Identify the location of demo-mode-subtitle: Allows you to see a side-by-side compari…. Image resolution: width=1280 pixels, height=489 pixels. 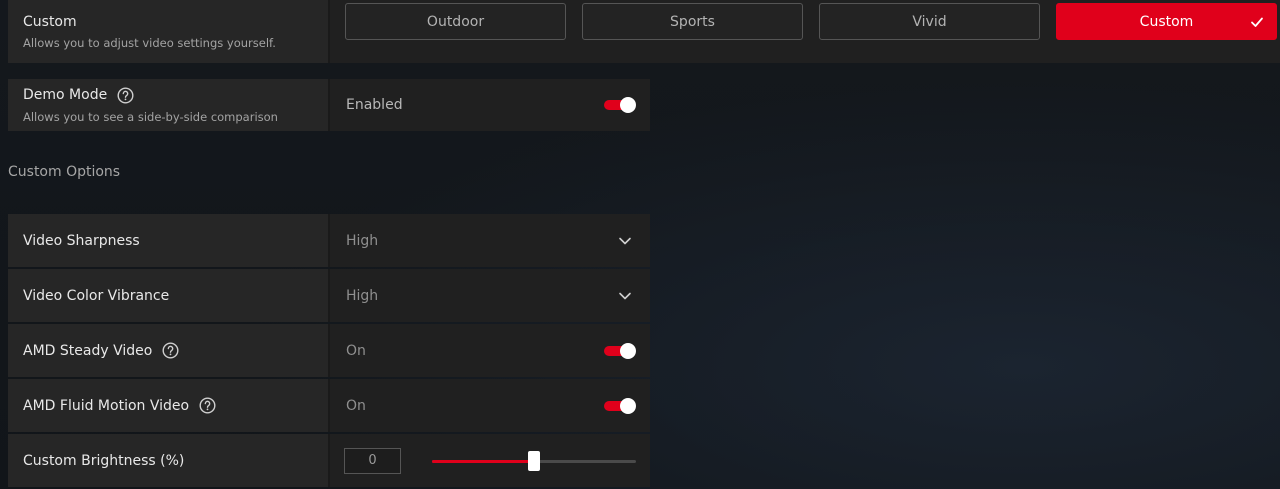
(150, 116).